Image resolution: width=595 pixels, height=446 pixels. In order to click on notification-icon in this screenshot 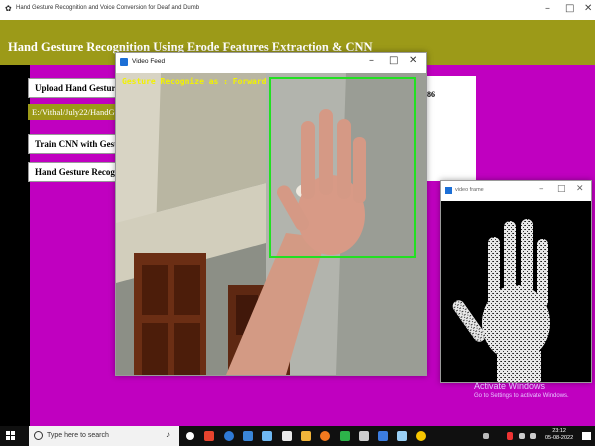, I will do `click(586, 436)`.